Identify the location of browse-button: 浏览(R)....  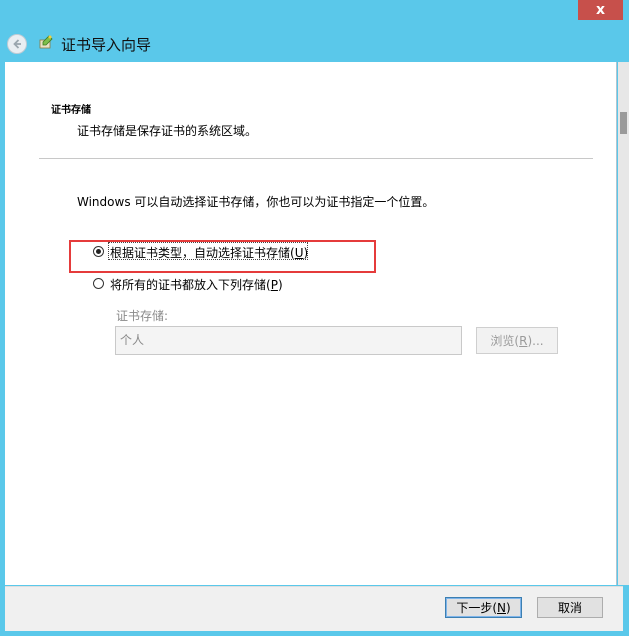
(517, 340).